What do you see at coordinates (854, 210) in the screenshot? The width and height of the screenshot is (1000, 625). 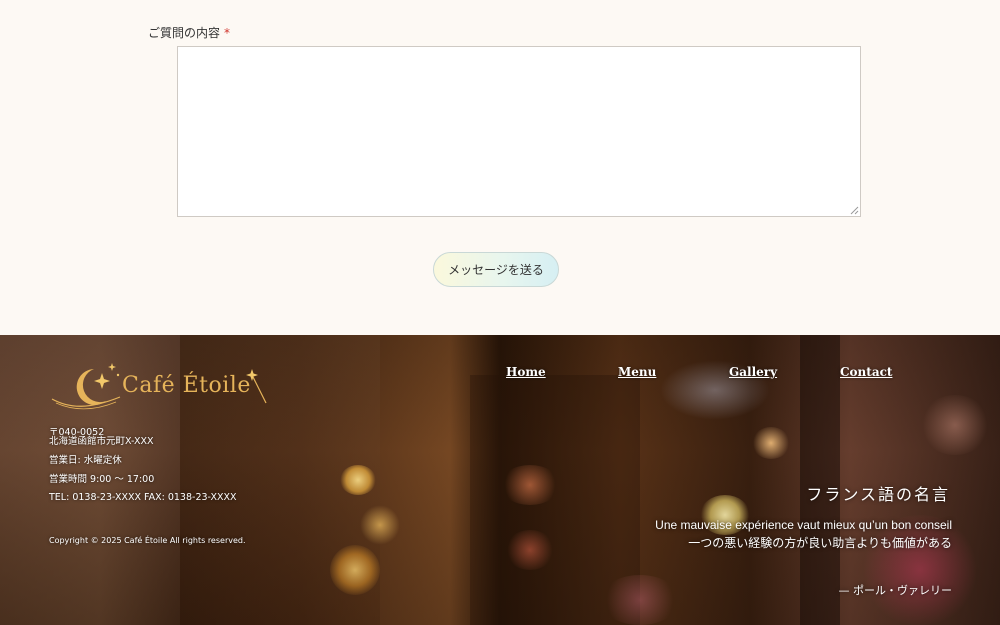 I see `resize-grip-icon` at bounding box center [854, 210].